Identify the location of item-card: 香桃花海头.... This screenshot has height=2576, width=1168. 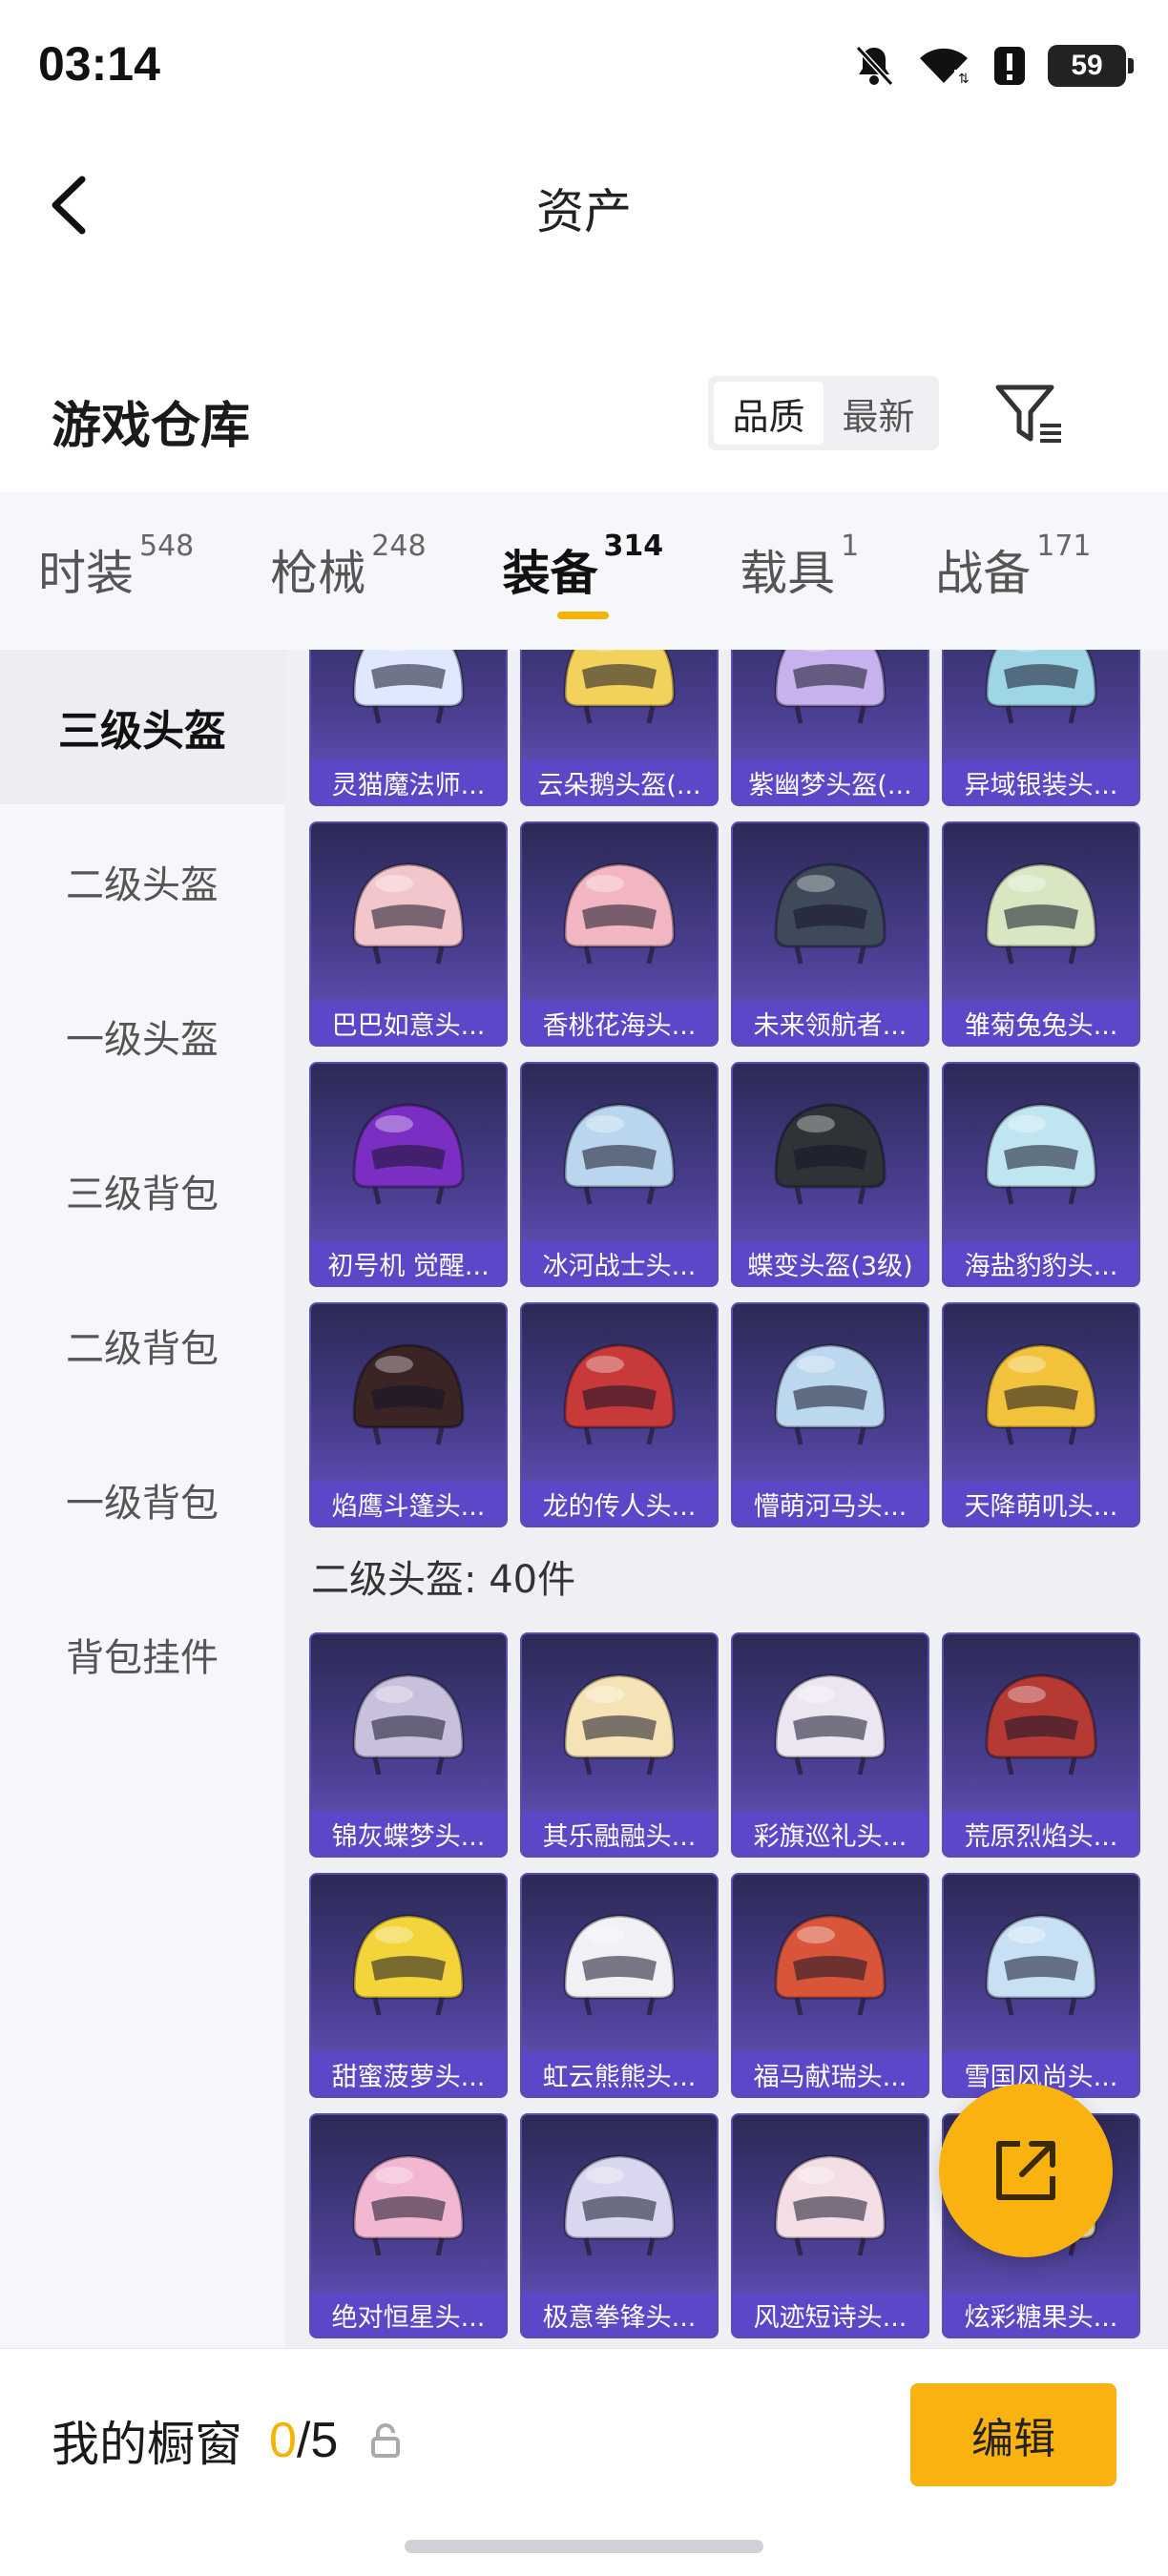
(619, 934).